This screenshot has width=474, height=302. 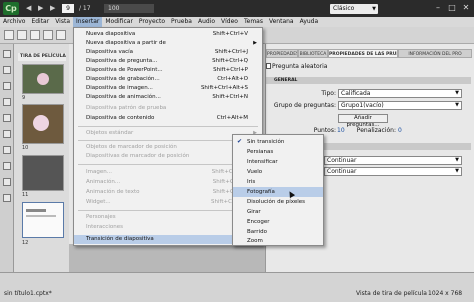 What do you see at coordinates (313, 53) in the screenshot?
I see `tab-biblioteca: BIBLIOTECA` at bounding box center [313, 53].